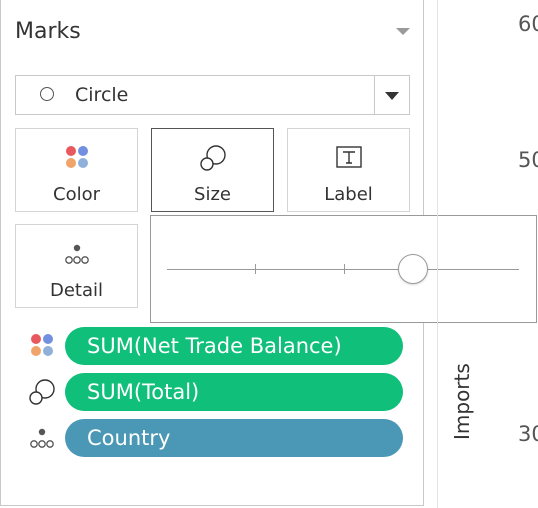 Image resolution: width=538 pixels, height=508 pixels. What do you see at coordinates (102, 95) in the screenshot?
I see `mark-type-label: Circle` at bounding box center [102, 95].